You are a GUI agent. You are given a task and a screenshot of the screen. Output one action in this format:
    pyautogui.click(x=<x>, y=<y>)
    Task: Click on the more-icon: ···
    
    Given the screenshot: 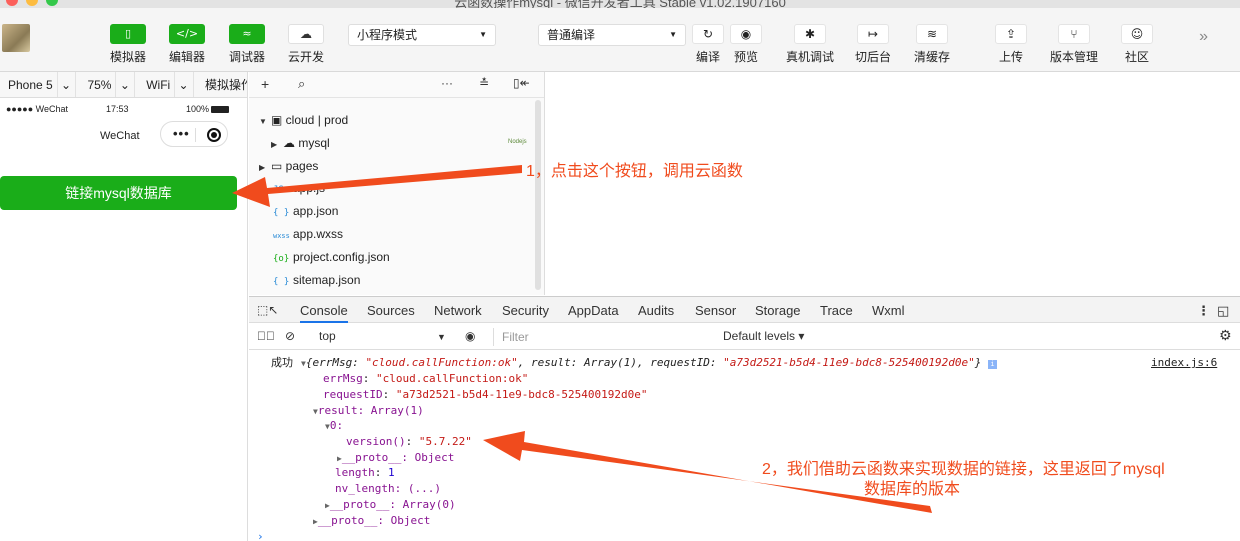 What is the action you would take?
    pyautogui.click(x=447, y=83)
    